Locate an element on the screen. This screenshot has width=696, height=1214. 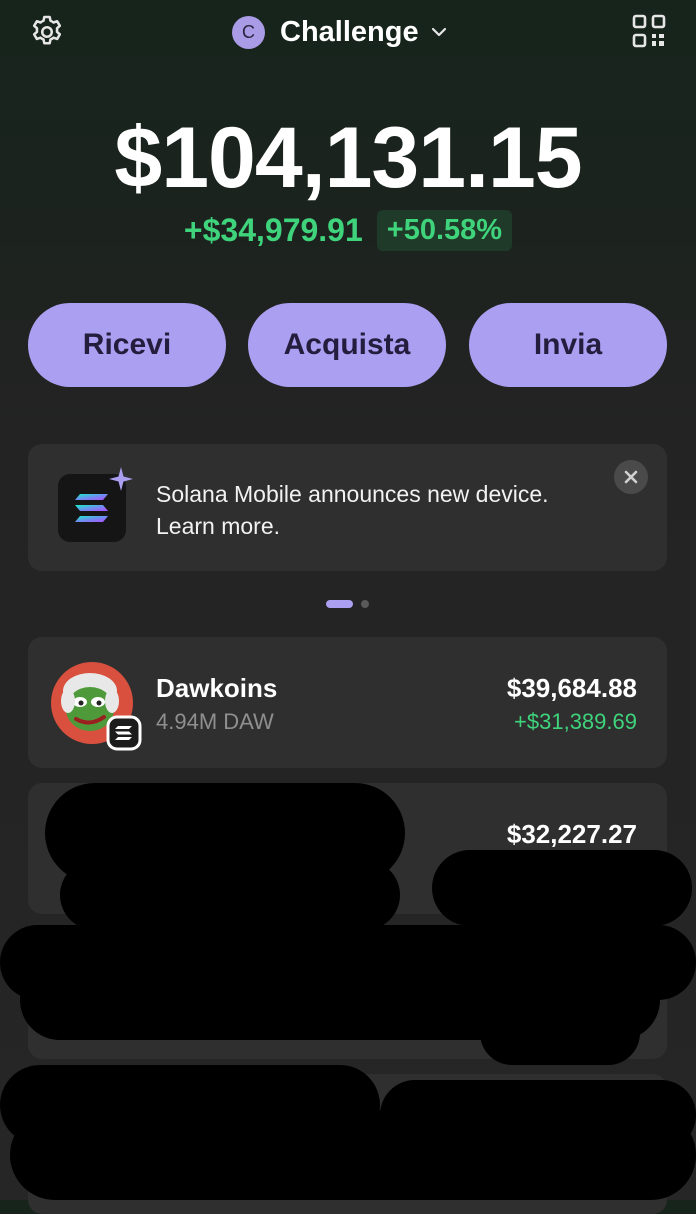
portfolio-balance: $104,131.15 is located at coordinates (348, 158).